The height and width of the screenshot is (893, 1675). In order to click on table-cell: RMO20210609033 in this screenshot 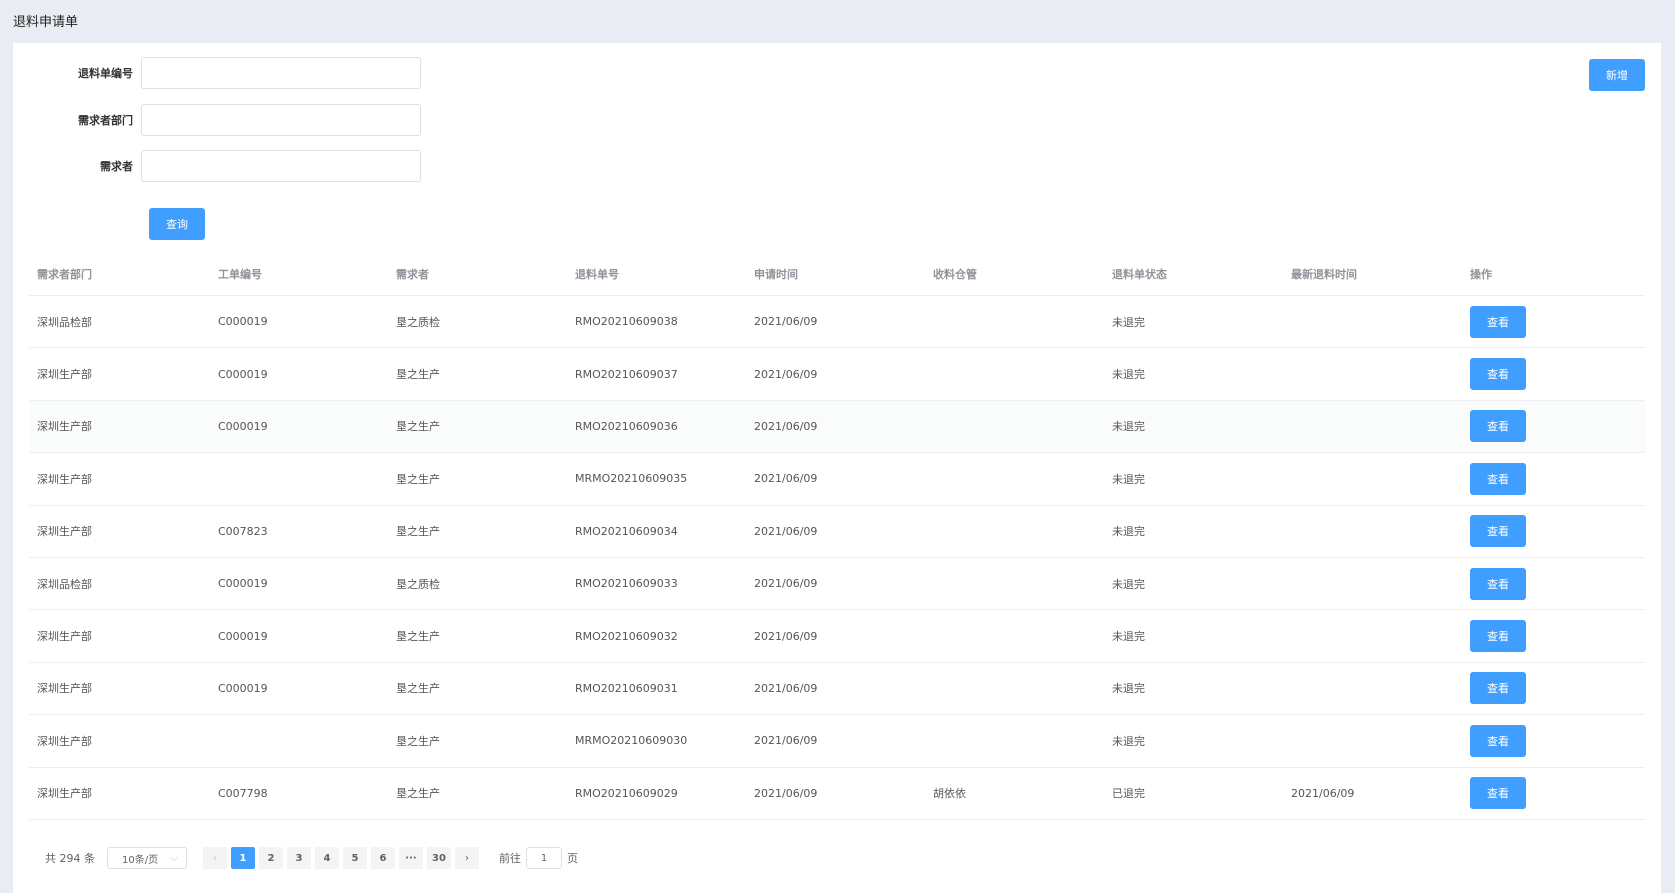, I will do `click(626, 584)`.